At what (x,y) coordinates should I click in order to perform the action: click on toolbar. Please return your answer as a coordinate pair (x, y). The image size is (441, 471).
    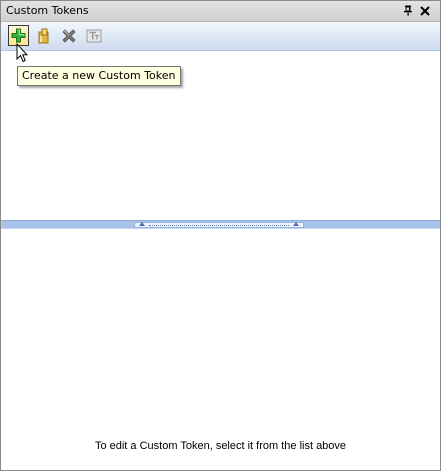
    Looking at the image, I should click on (220, 36).